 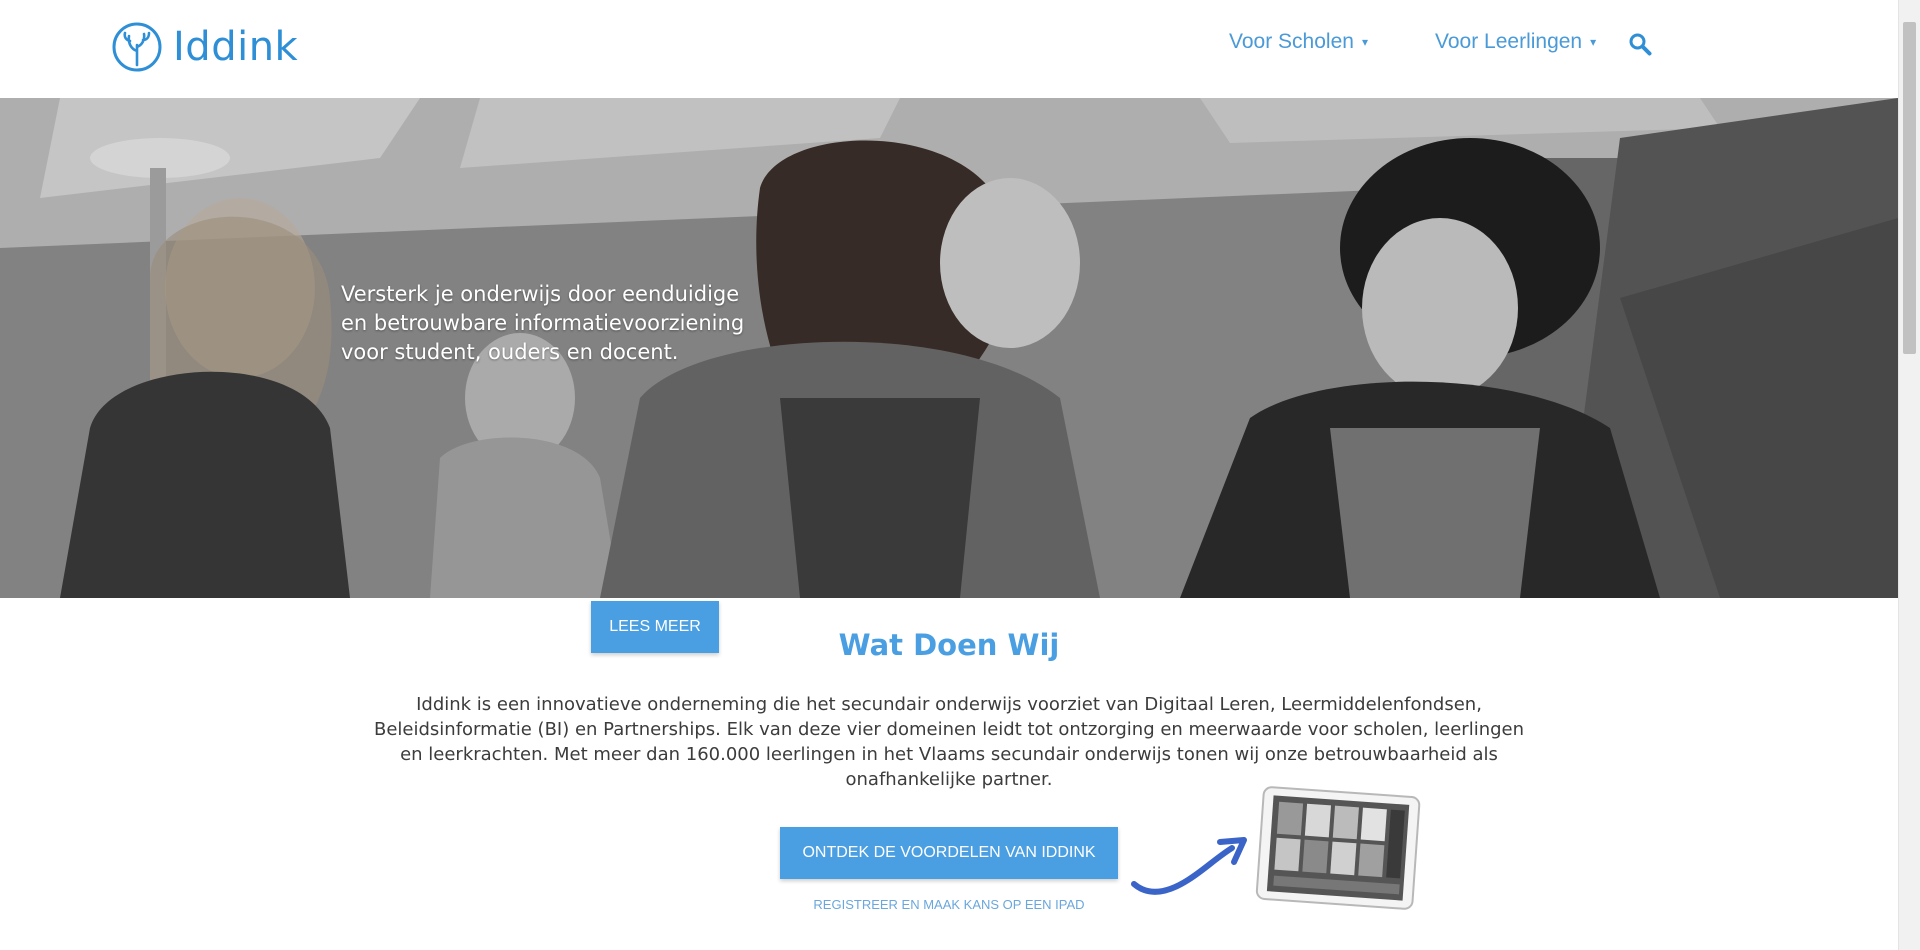 I want to click on section-title: Wat Doen Wij, so click(x=949, y=645).